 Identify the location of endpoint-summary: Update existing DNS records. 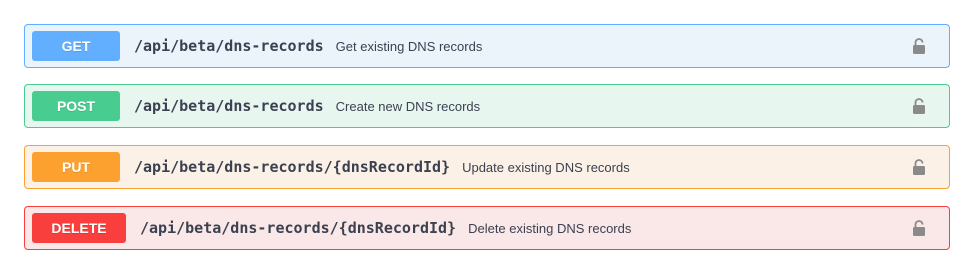
(546, 167).